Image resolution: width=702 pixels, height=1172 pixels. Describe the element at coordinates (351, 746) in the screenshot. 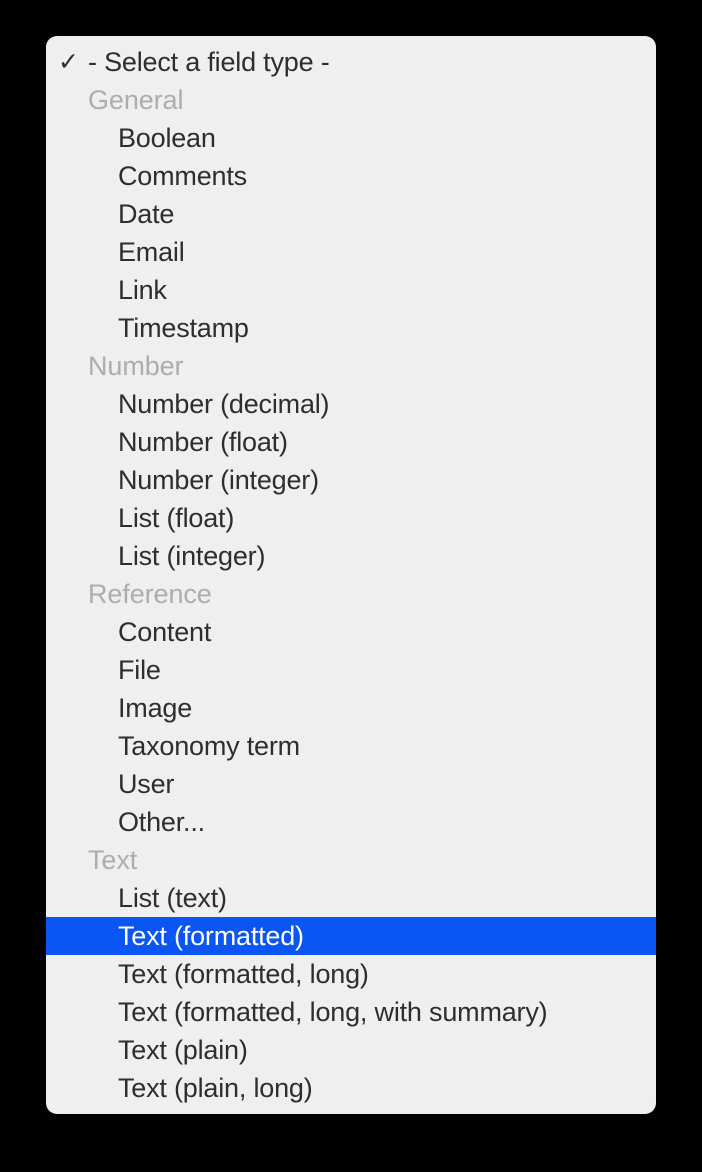

I see `menu-item-taxonomy-term: Taxonomy term` at that location.